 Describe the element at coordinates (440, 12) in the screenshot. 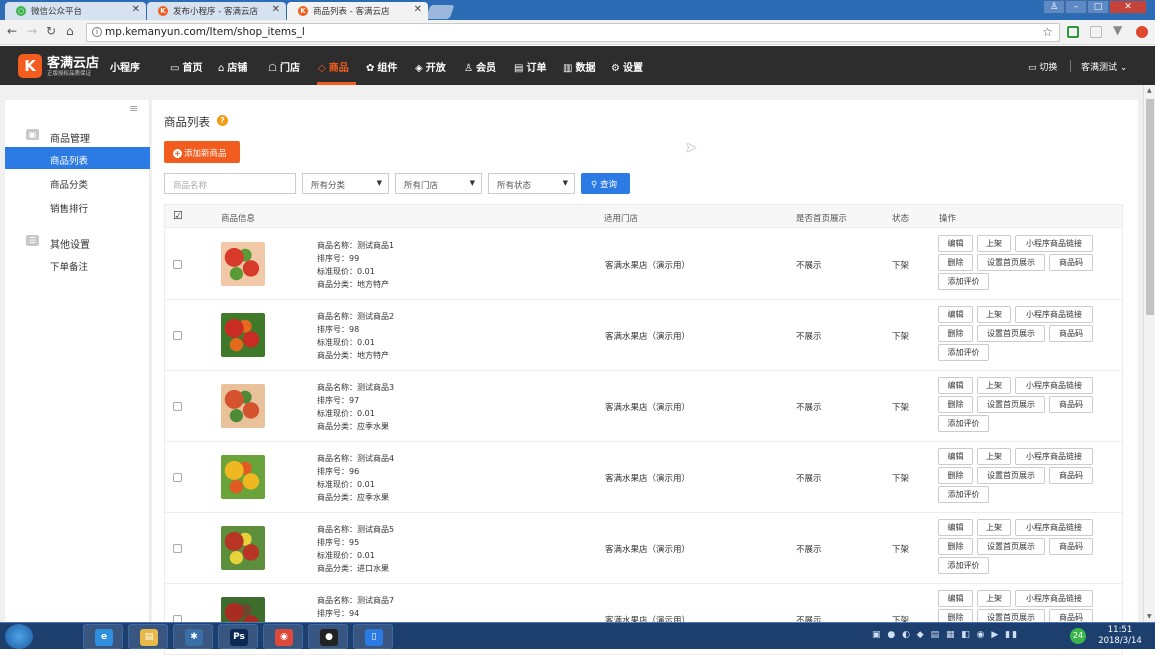

I see `new-tab-button` at that location.